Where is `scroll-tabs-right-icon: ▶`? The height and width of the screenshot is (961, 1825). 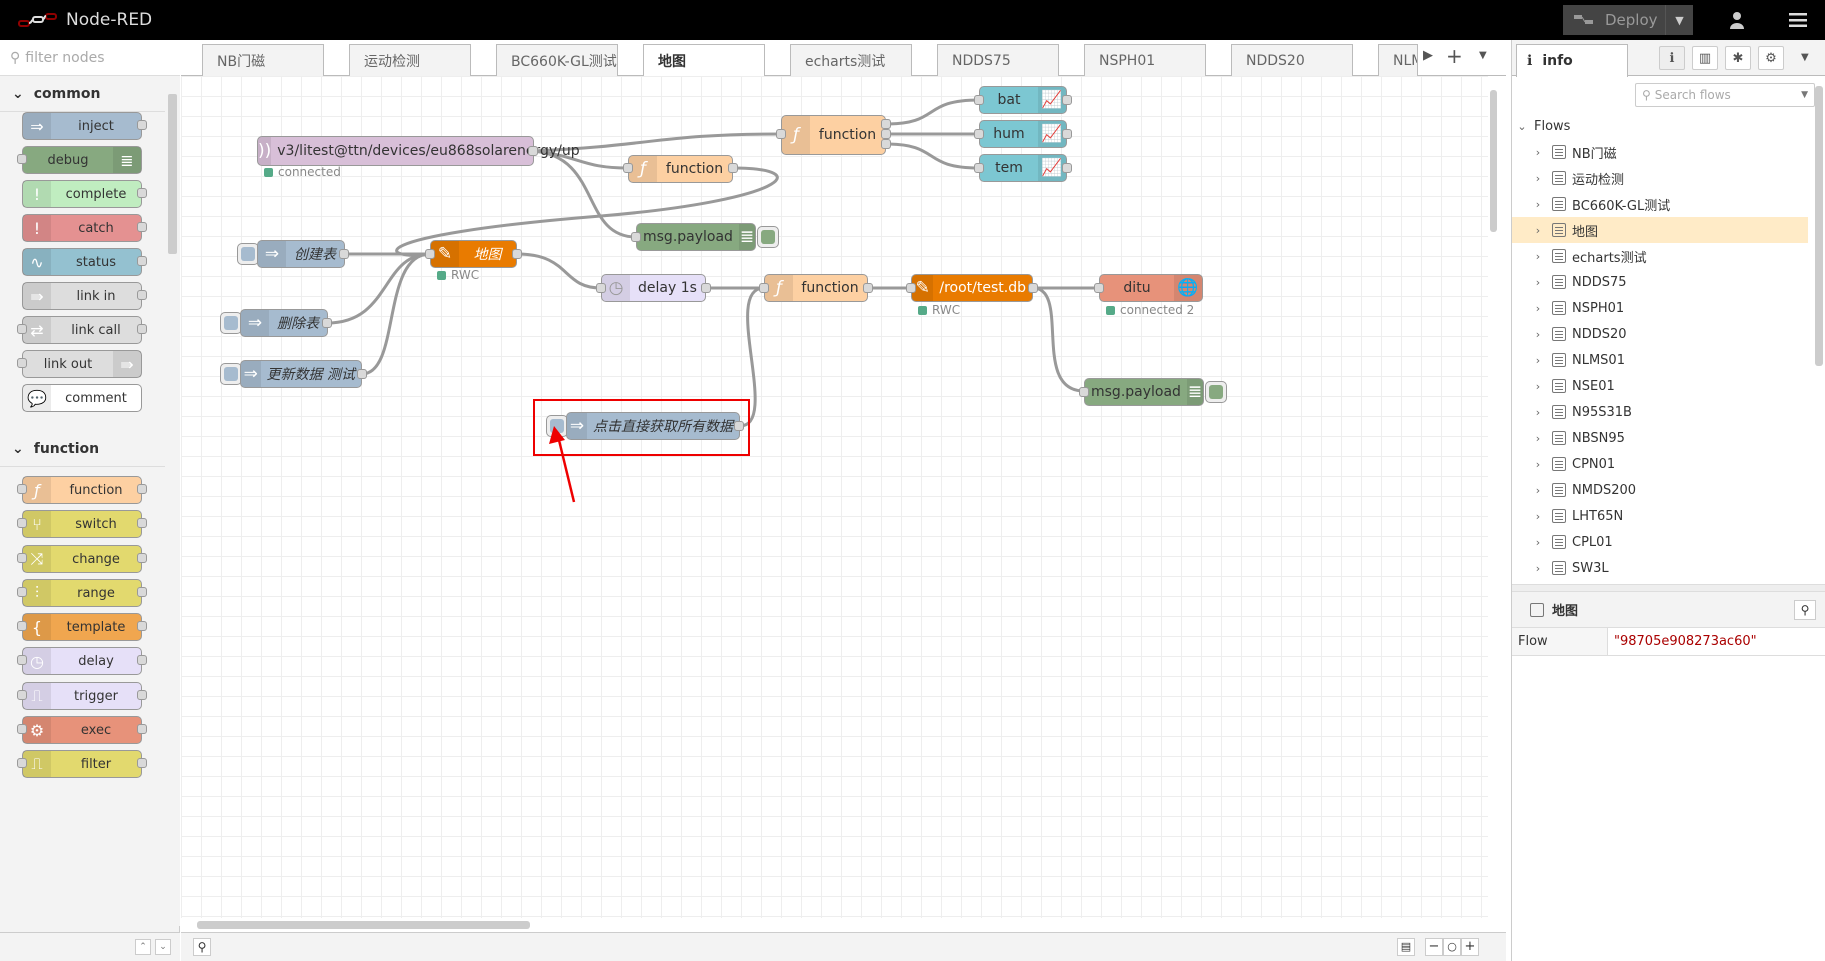 scroll-tabs-right-icon: ▶ is located at coordinates (1428, 55).